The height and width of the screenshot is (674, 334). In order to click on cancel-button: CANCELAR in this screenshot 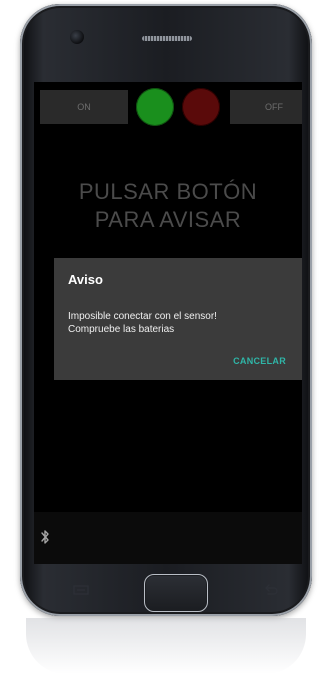, I will do `click(259, 361)`.